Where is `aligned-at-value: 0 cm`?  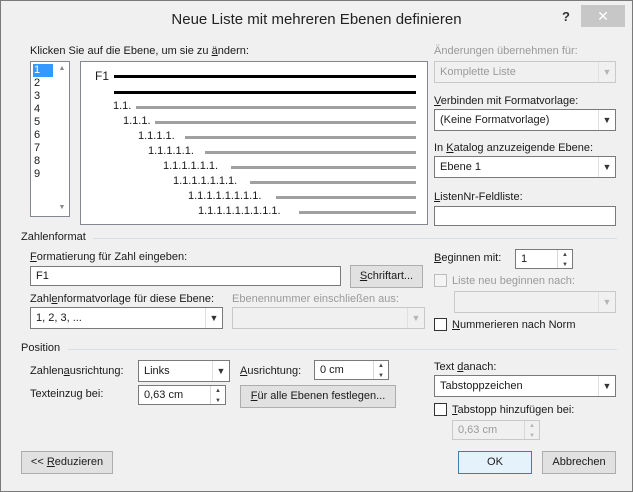
aligned-at-value: 0 cm is located at coordinates (332, 370).